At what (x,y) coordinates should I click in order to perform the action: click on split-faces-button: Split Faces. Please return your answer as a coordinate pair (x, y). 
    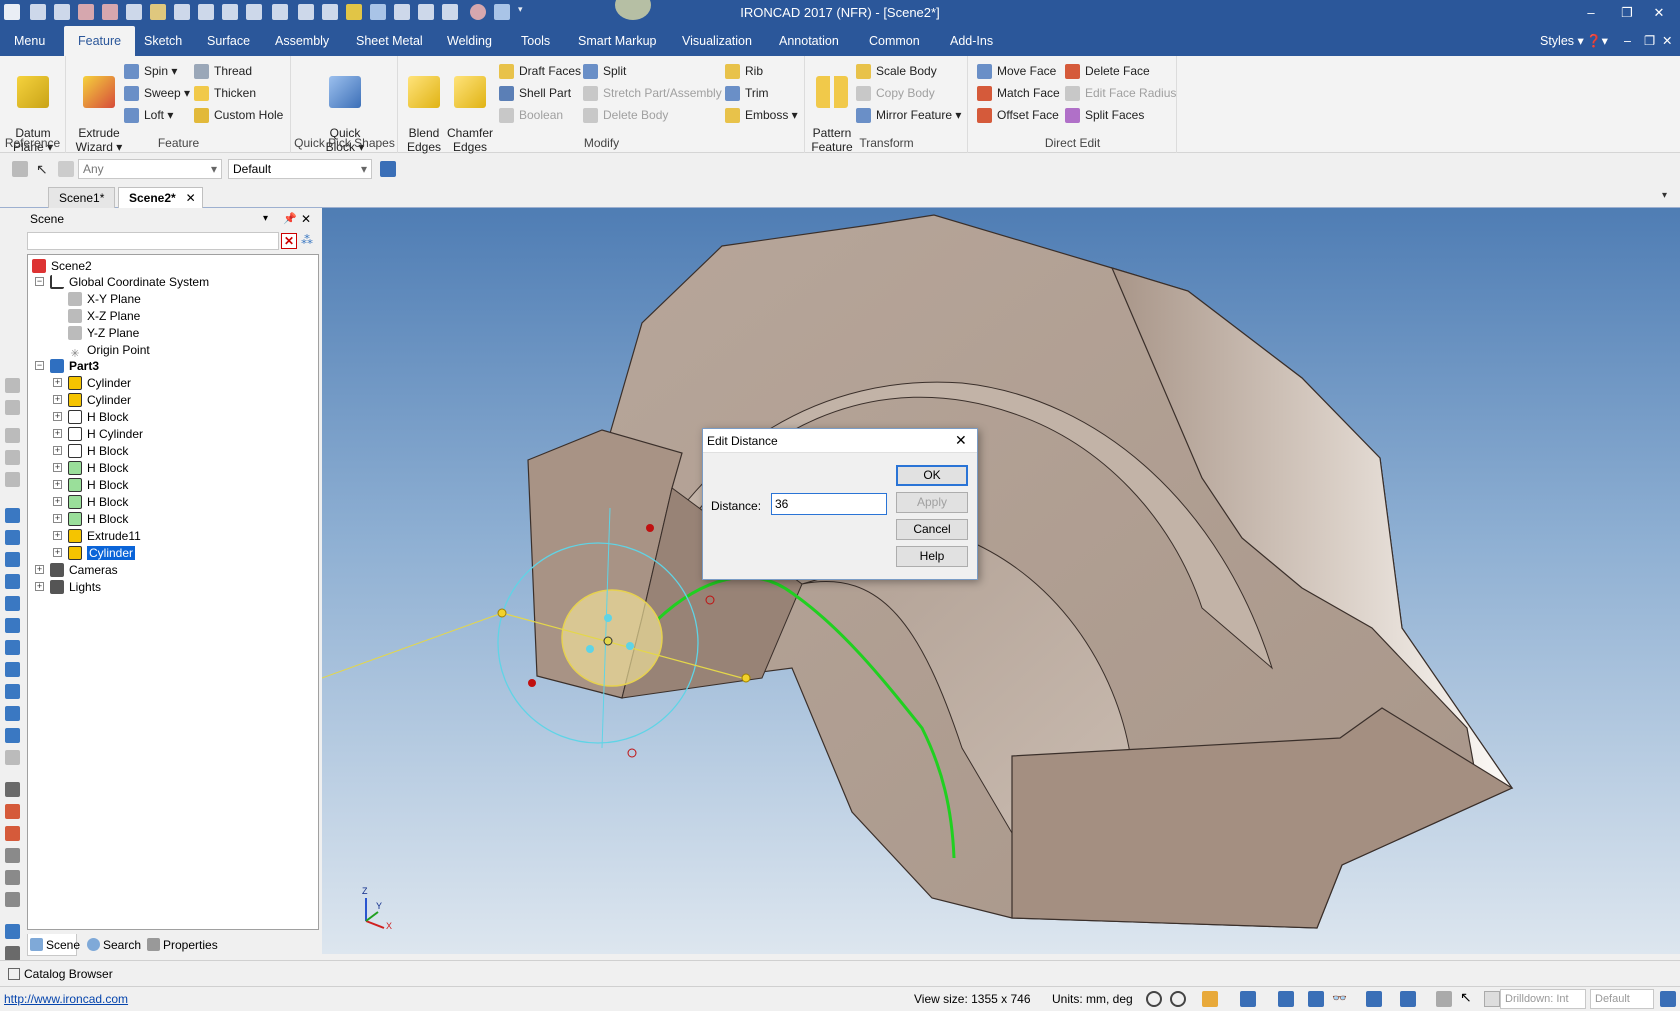
    Looking at the image, I should click on (1104, 115).